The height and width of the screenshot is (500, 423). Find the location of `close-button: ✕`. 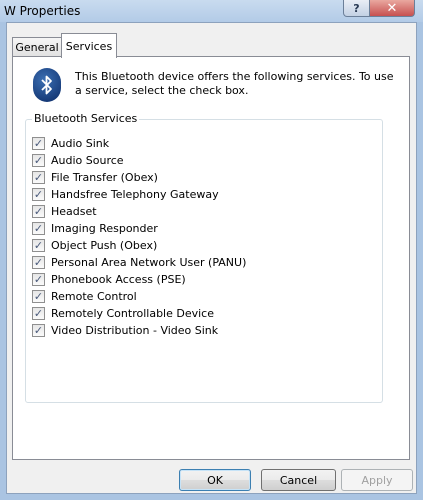

close-button: ✕ is located at coordinates (392, 8).